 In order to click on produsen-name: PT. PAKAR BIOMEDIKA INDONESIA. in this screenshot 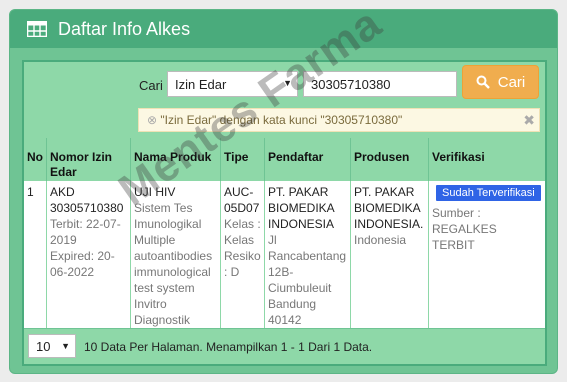, I will do `click(389, 208)`.